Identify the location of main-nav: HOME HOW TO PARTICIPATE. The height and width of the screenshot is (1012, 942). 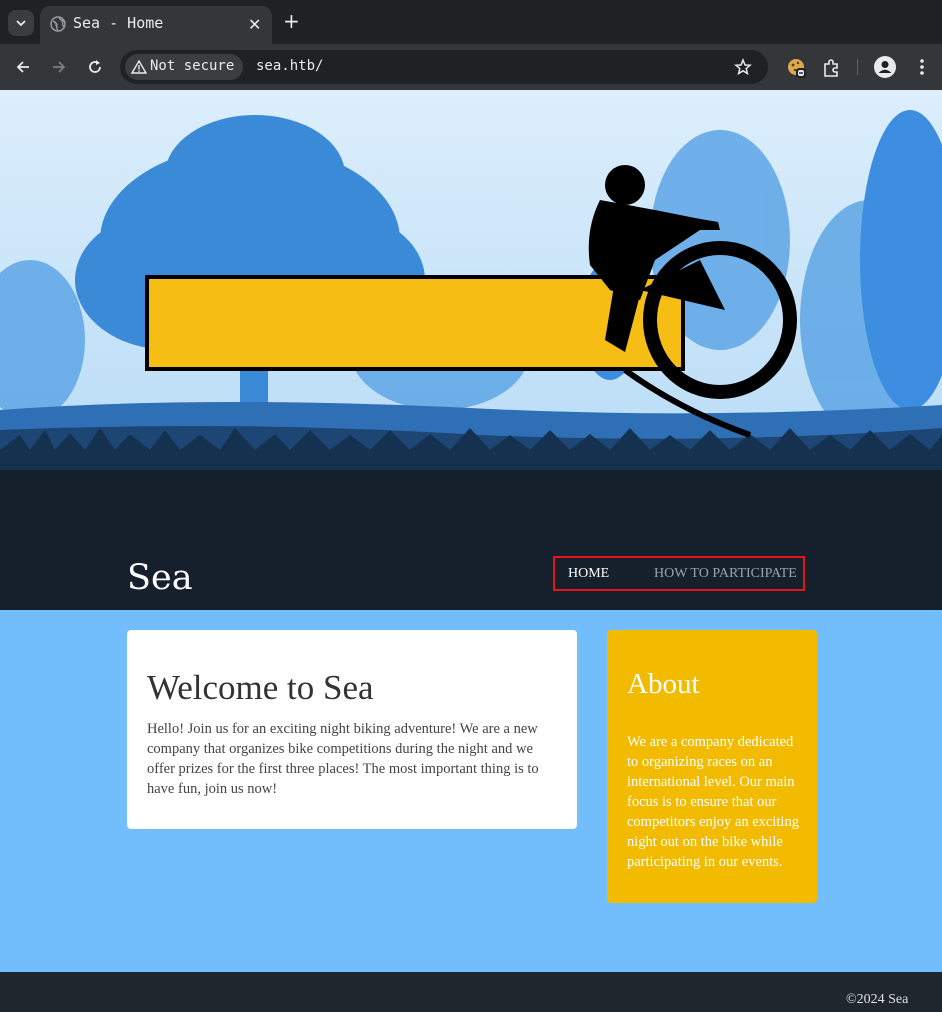
(679, 573).